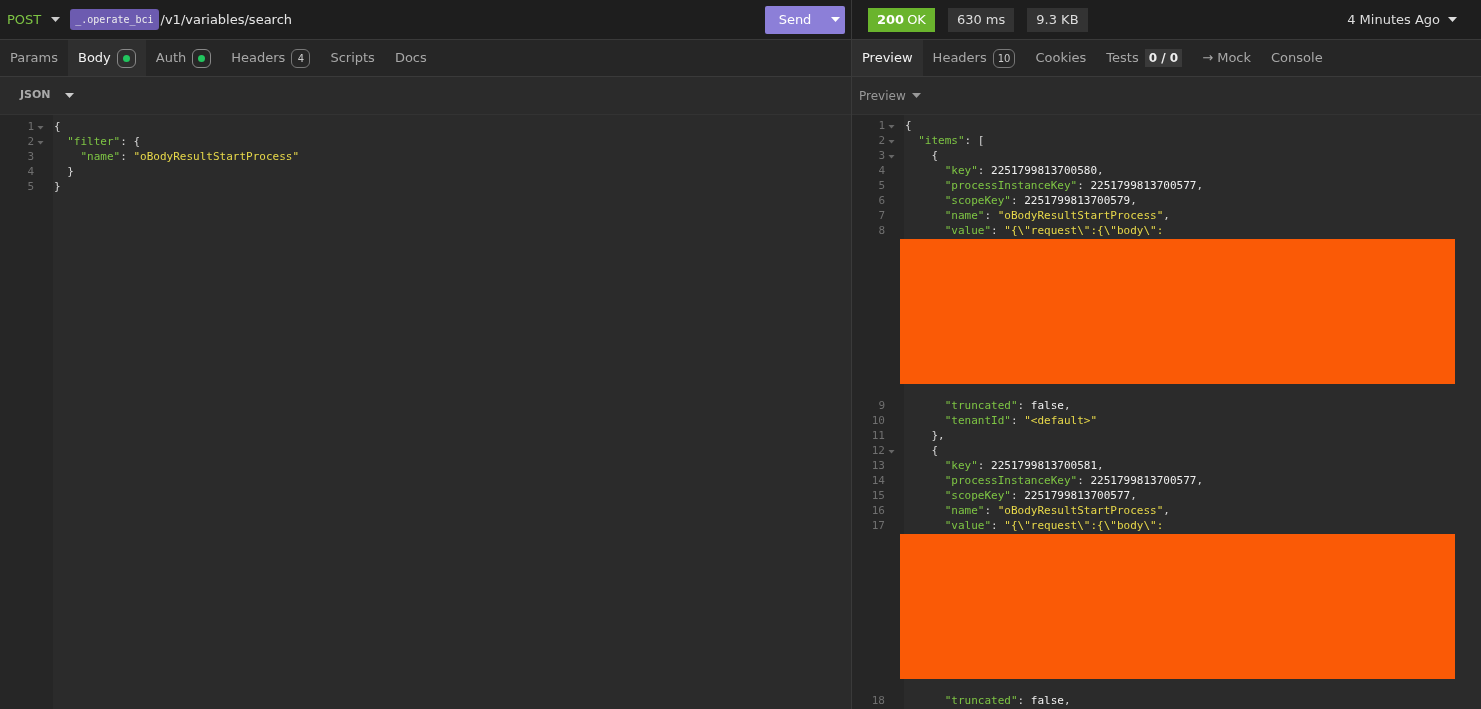 This screenshot has width=1481, height=709. What do you see at coordinates (36, 19) in the screenshot?
I see `method-dropdown: POST` at bounding box center [36, 19].